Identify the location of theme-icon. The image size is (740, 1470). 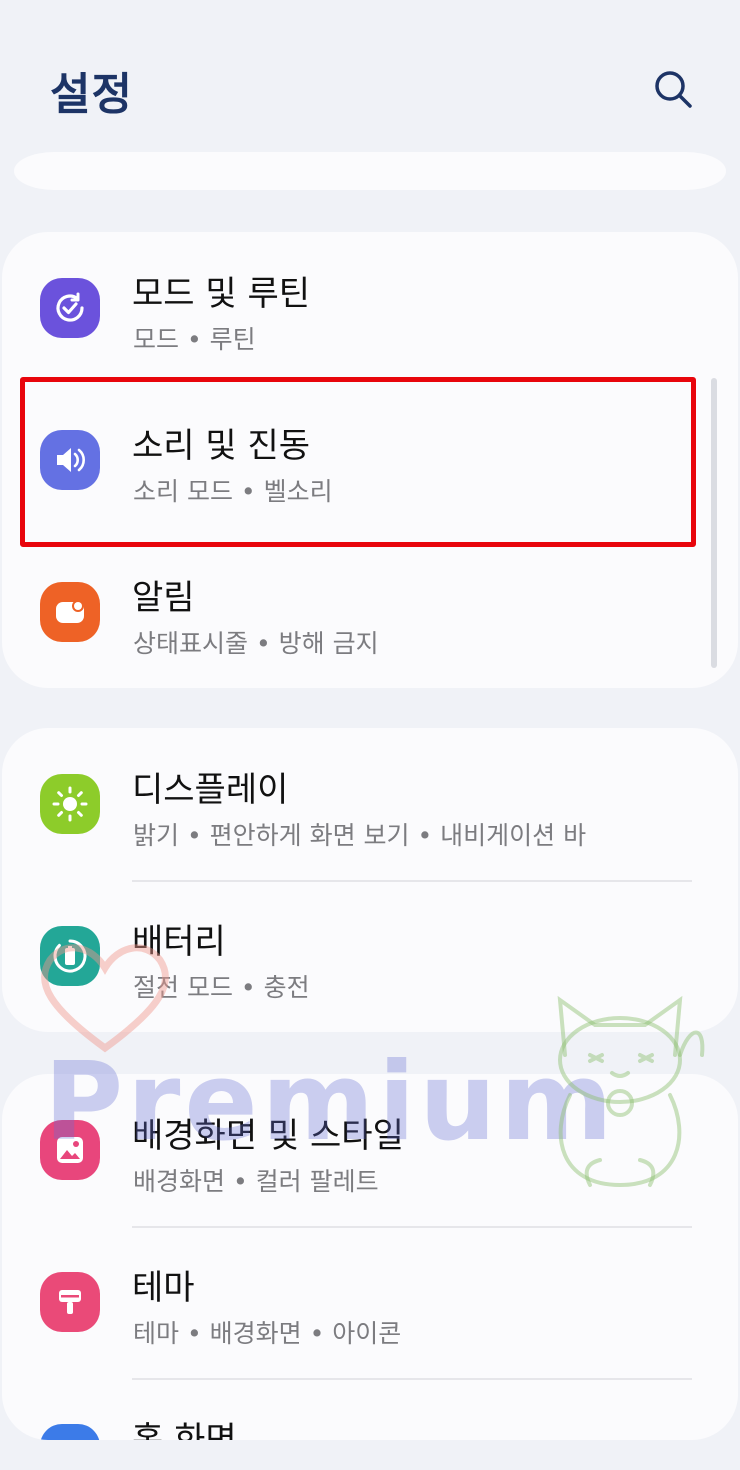
(70, 1302).